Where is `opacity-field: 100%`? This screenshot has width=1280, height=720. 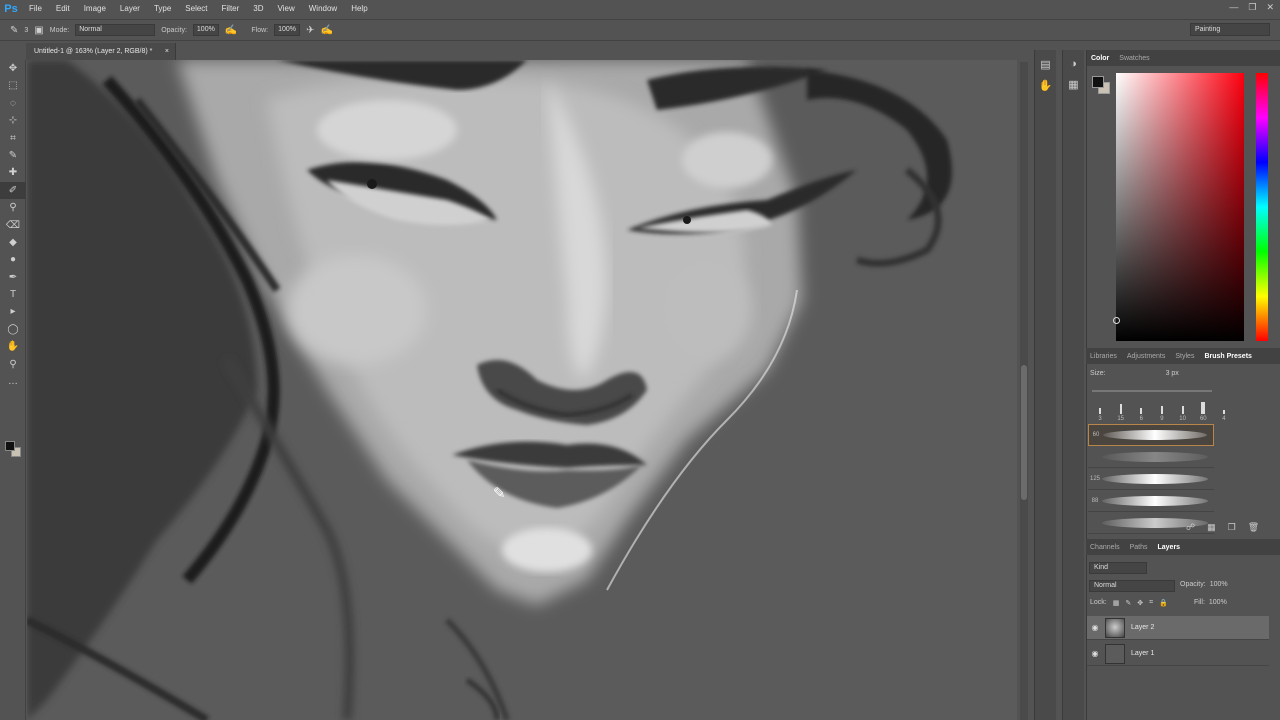 opacity-field: 100% is located at coordinates (205, 30).